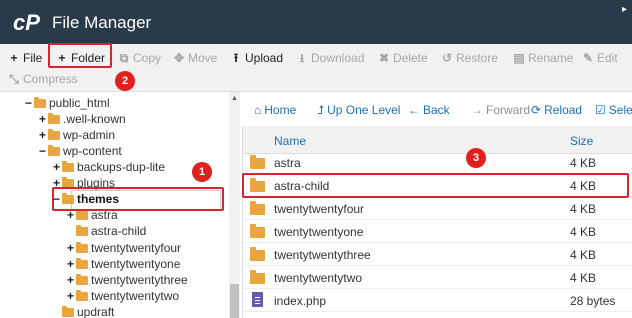 The width and height of the screenshot is (632, 318). I want to click on scroll-up-icon: ▲, so click(234, 98).